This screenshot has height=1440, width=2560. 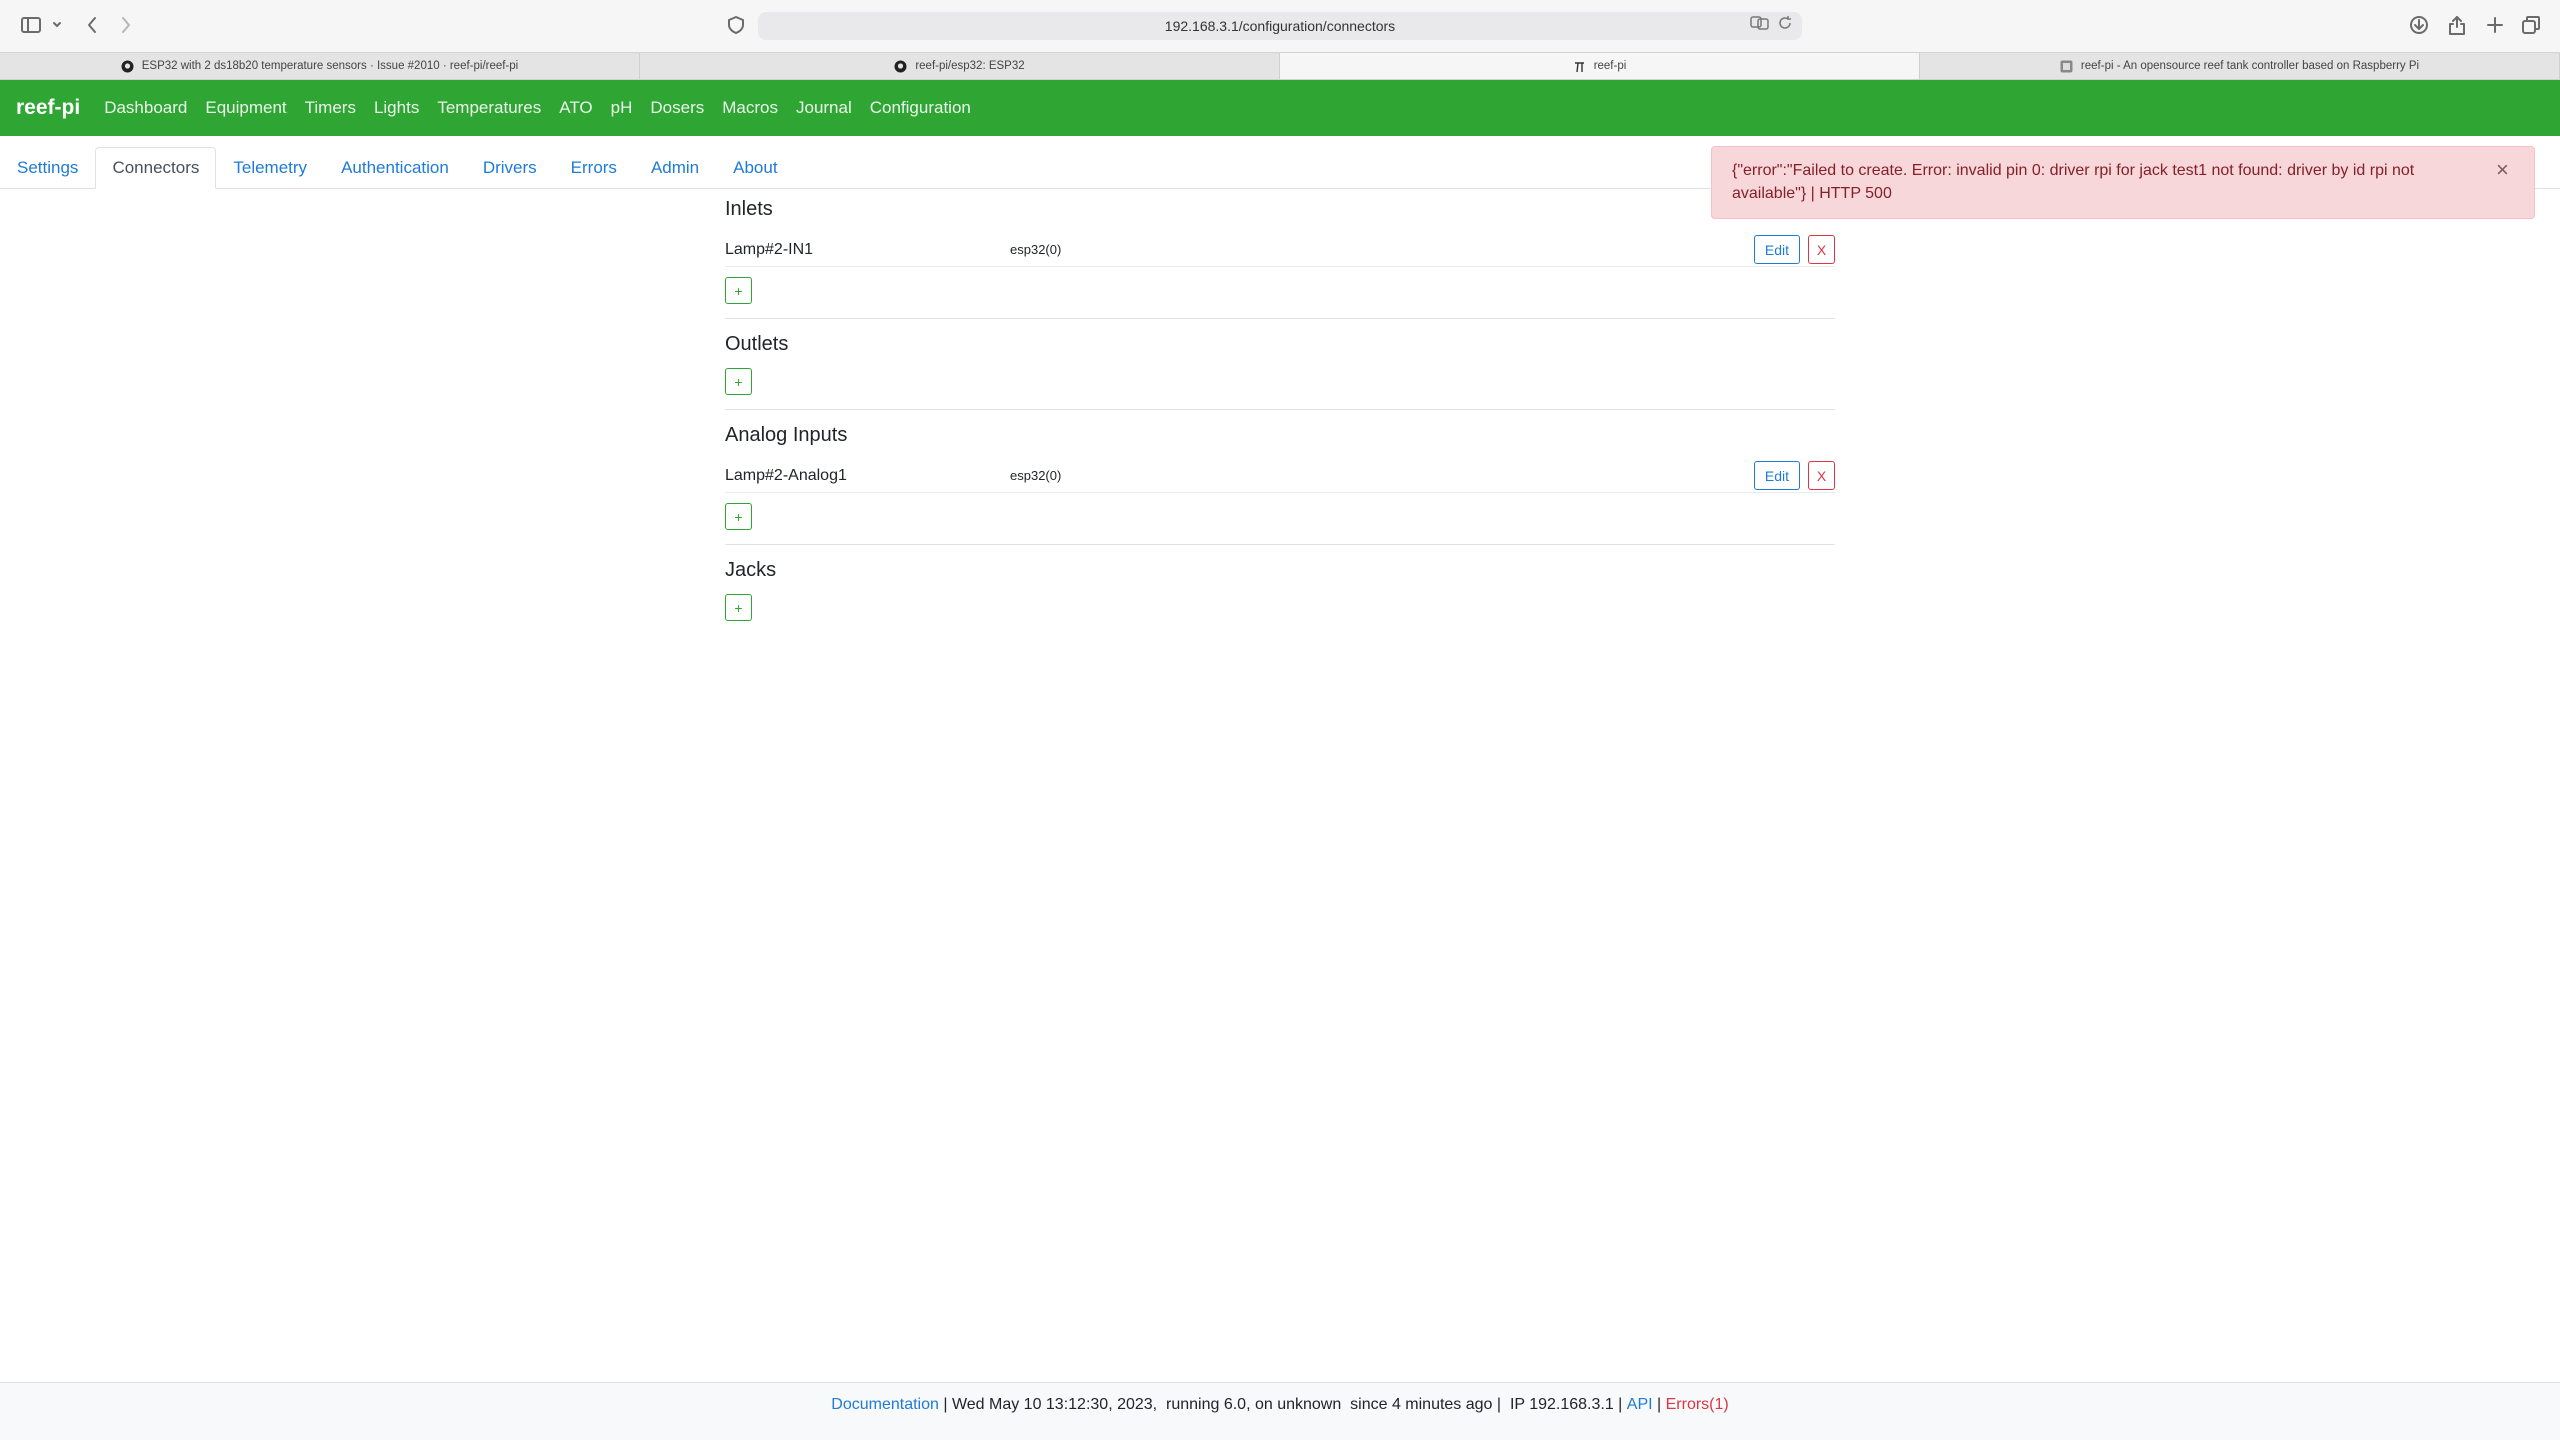 I want to click on api-link: API, so click(x=1640, y=1418).